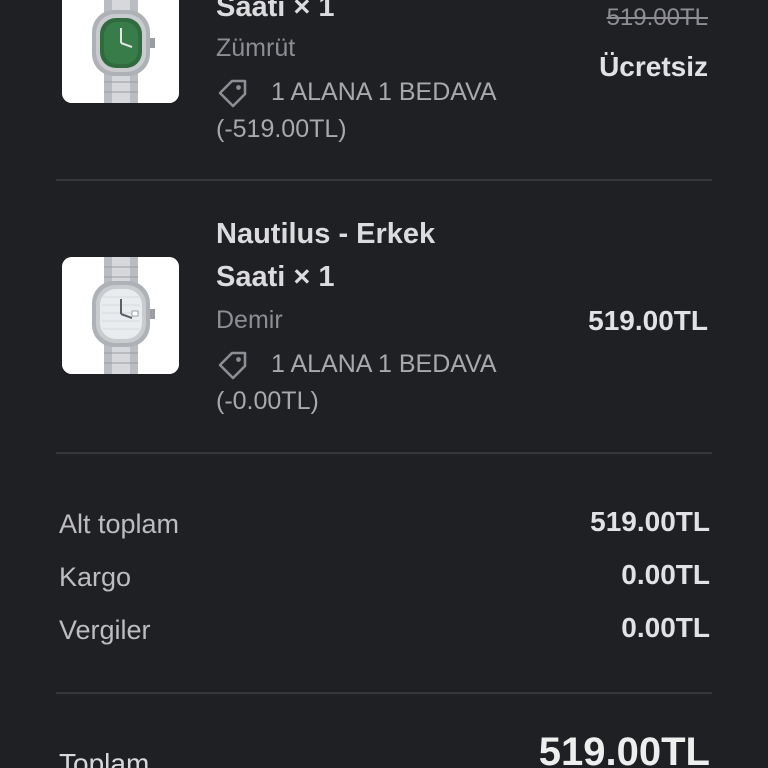 The image size is (768, 768). I want to click on product-title-line1: Nautilus - Erkek, so click(326, 234).